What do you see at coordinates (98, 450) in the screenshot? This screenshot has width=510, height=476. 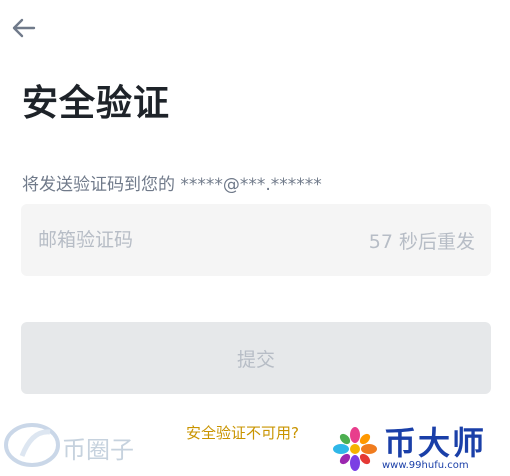 I see `watermark-left-text: 币圈子` at bounding box center [98, 450].